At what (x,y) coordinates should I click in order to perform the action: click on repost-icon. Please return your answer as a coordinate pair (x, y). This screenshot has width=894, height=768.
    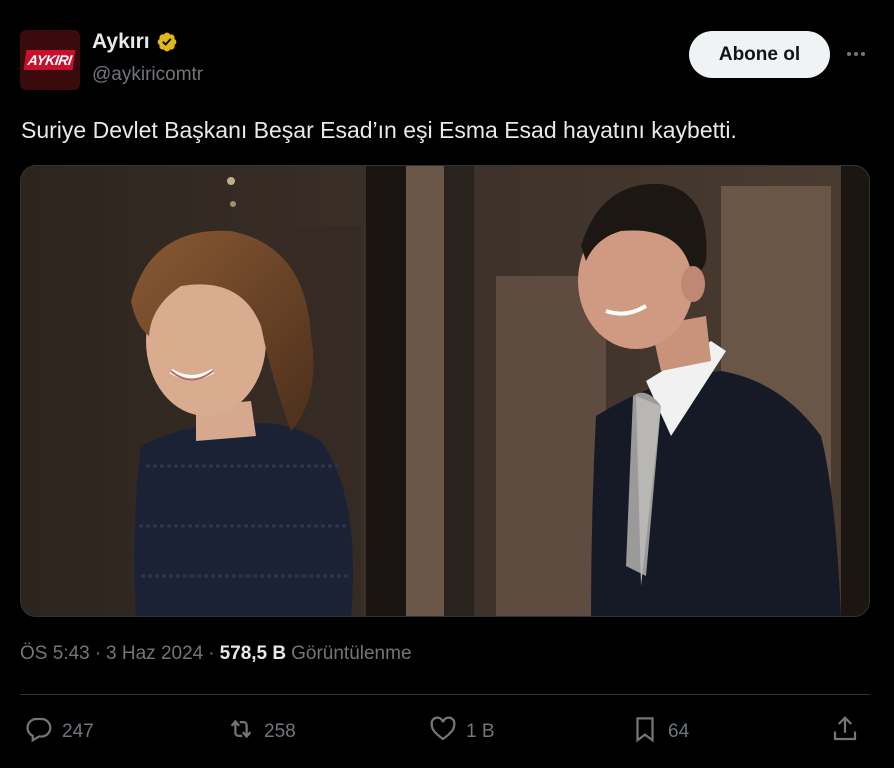
    Looking at the image, I should click on (241, 732).